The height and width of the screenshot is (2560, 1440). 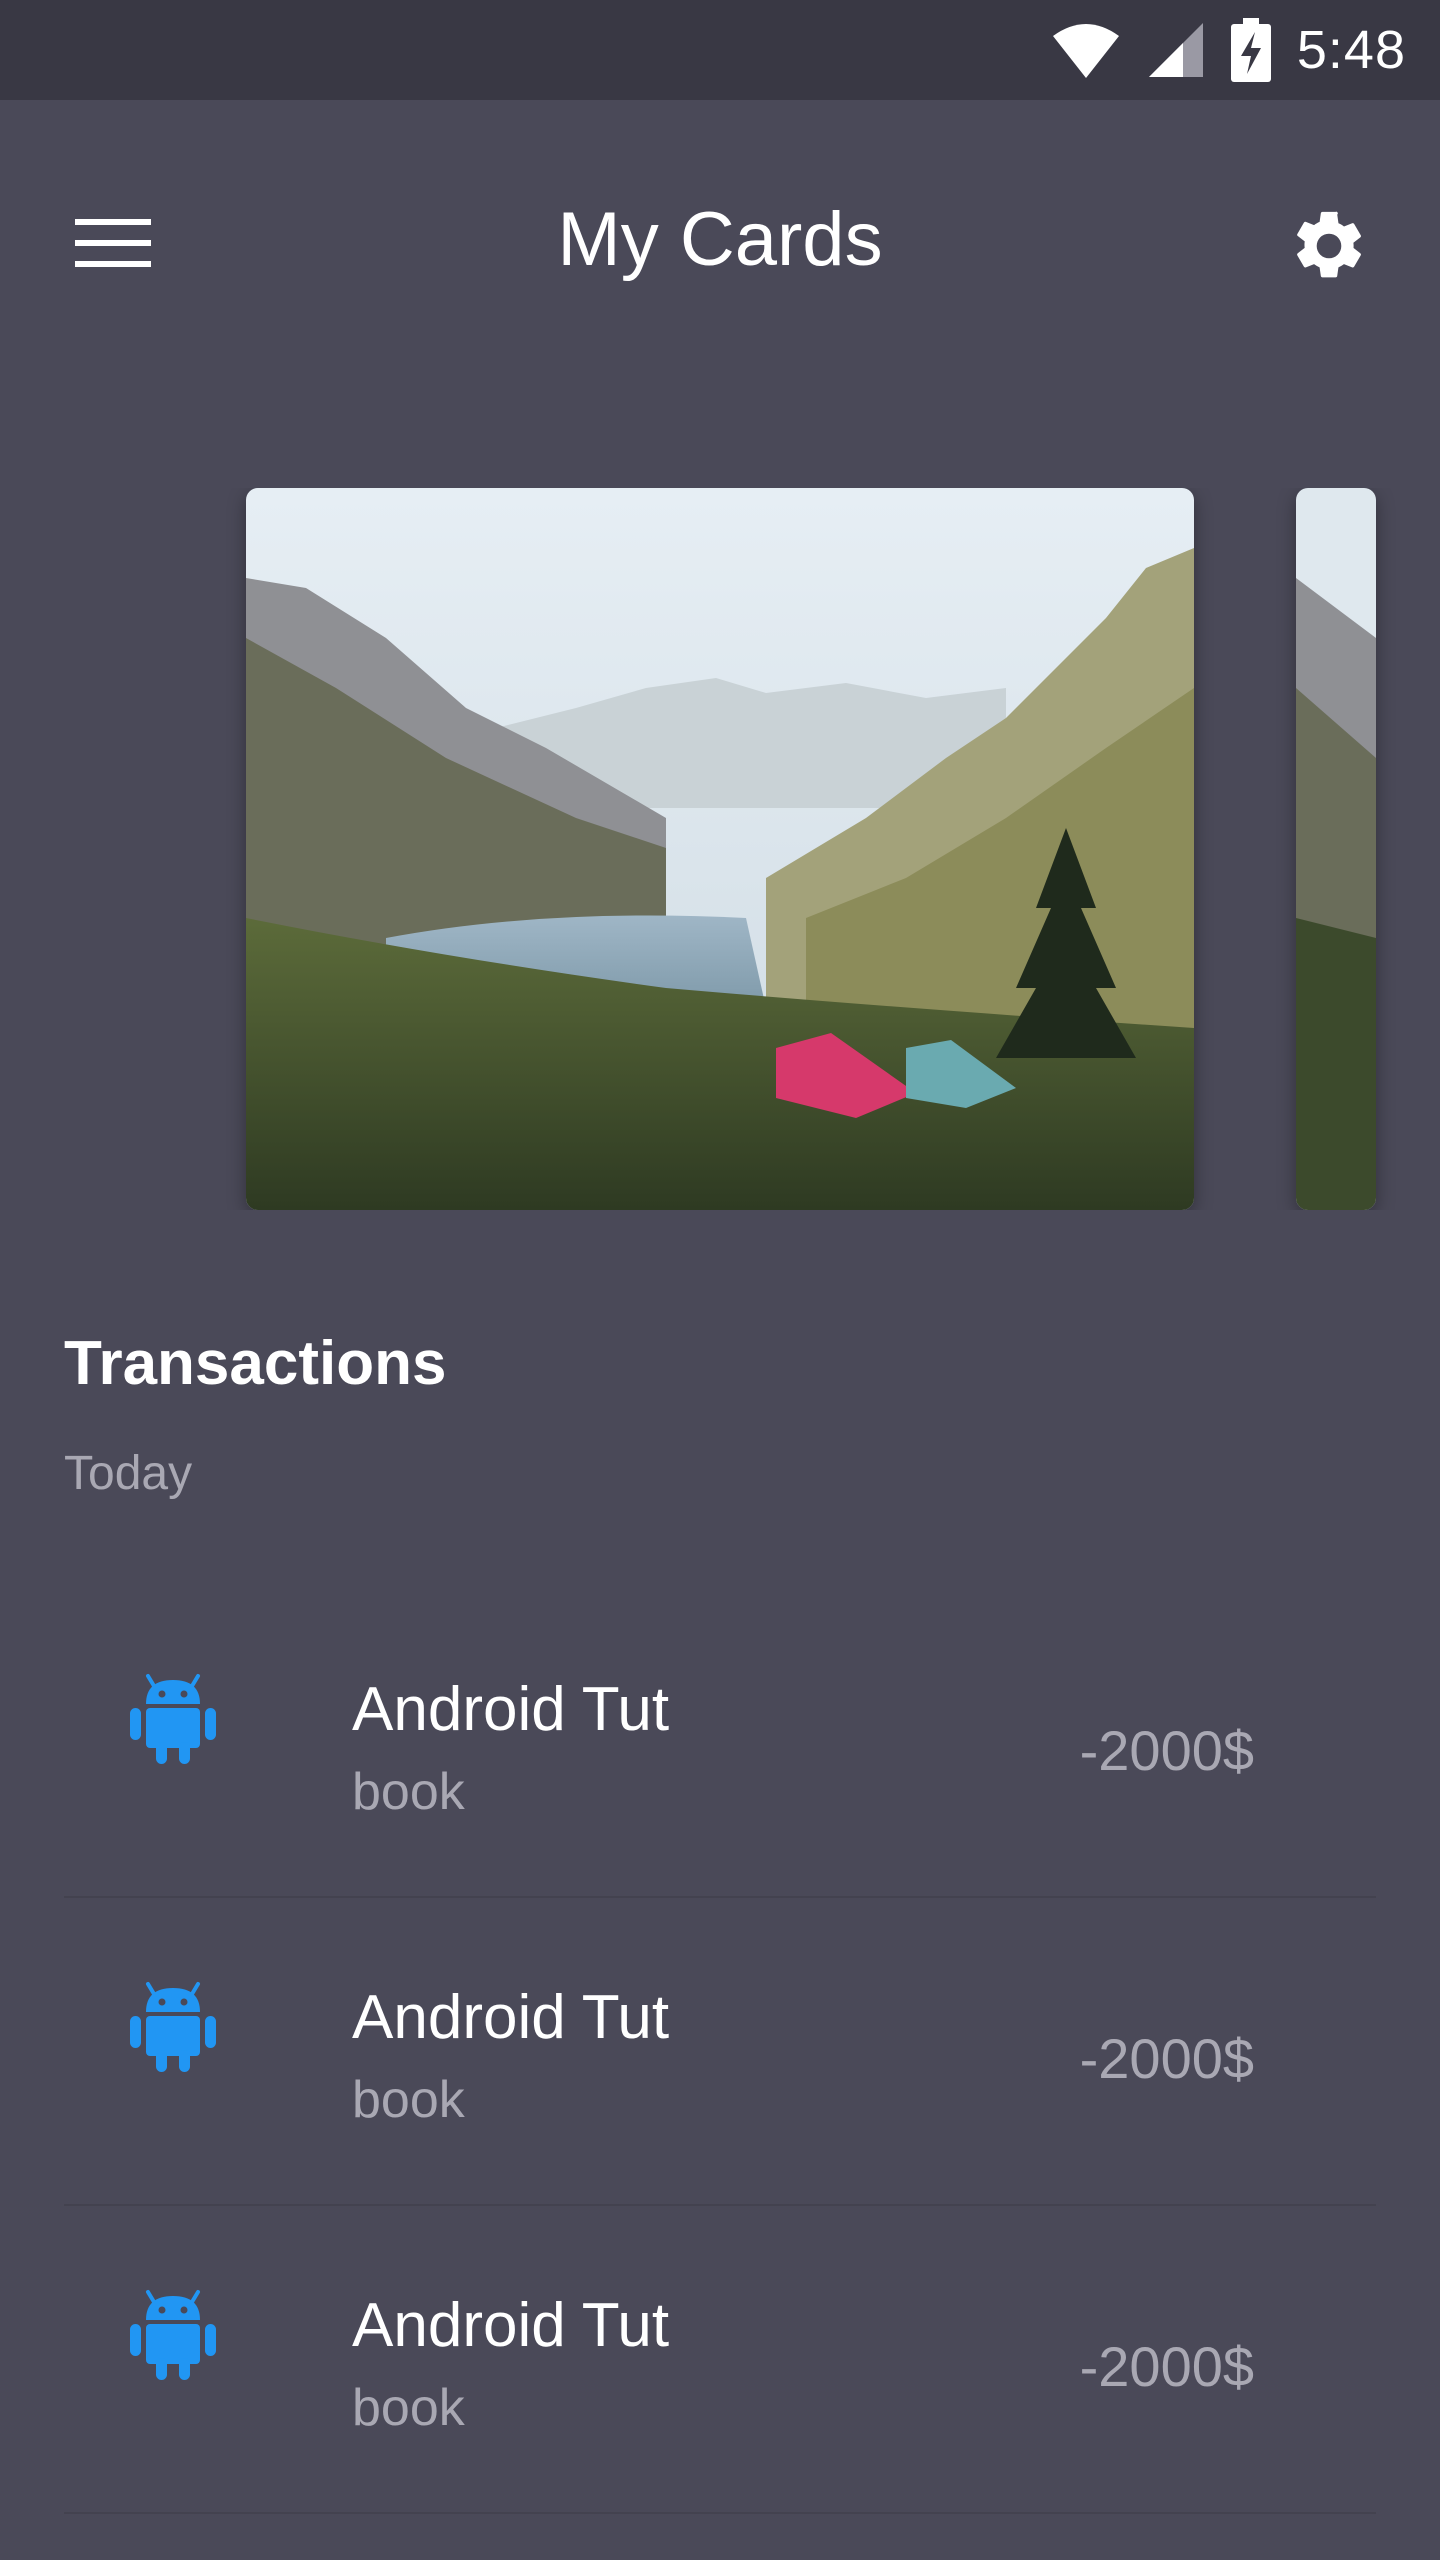 I want to click on wifi-icon, so click(x=1085, y=51).